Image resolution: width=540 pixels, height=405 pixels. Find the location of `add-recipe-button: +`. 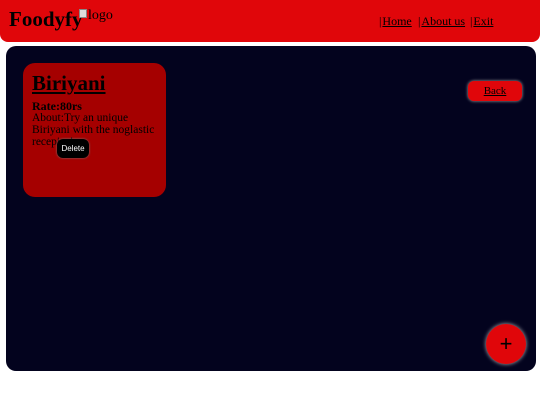

add-recipe-button: + is located at coordinates (506, 344).